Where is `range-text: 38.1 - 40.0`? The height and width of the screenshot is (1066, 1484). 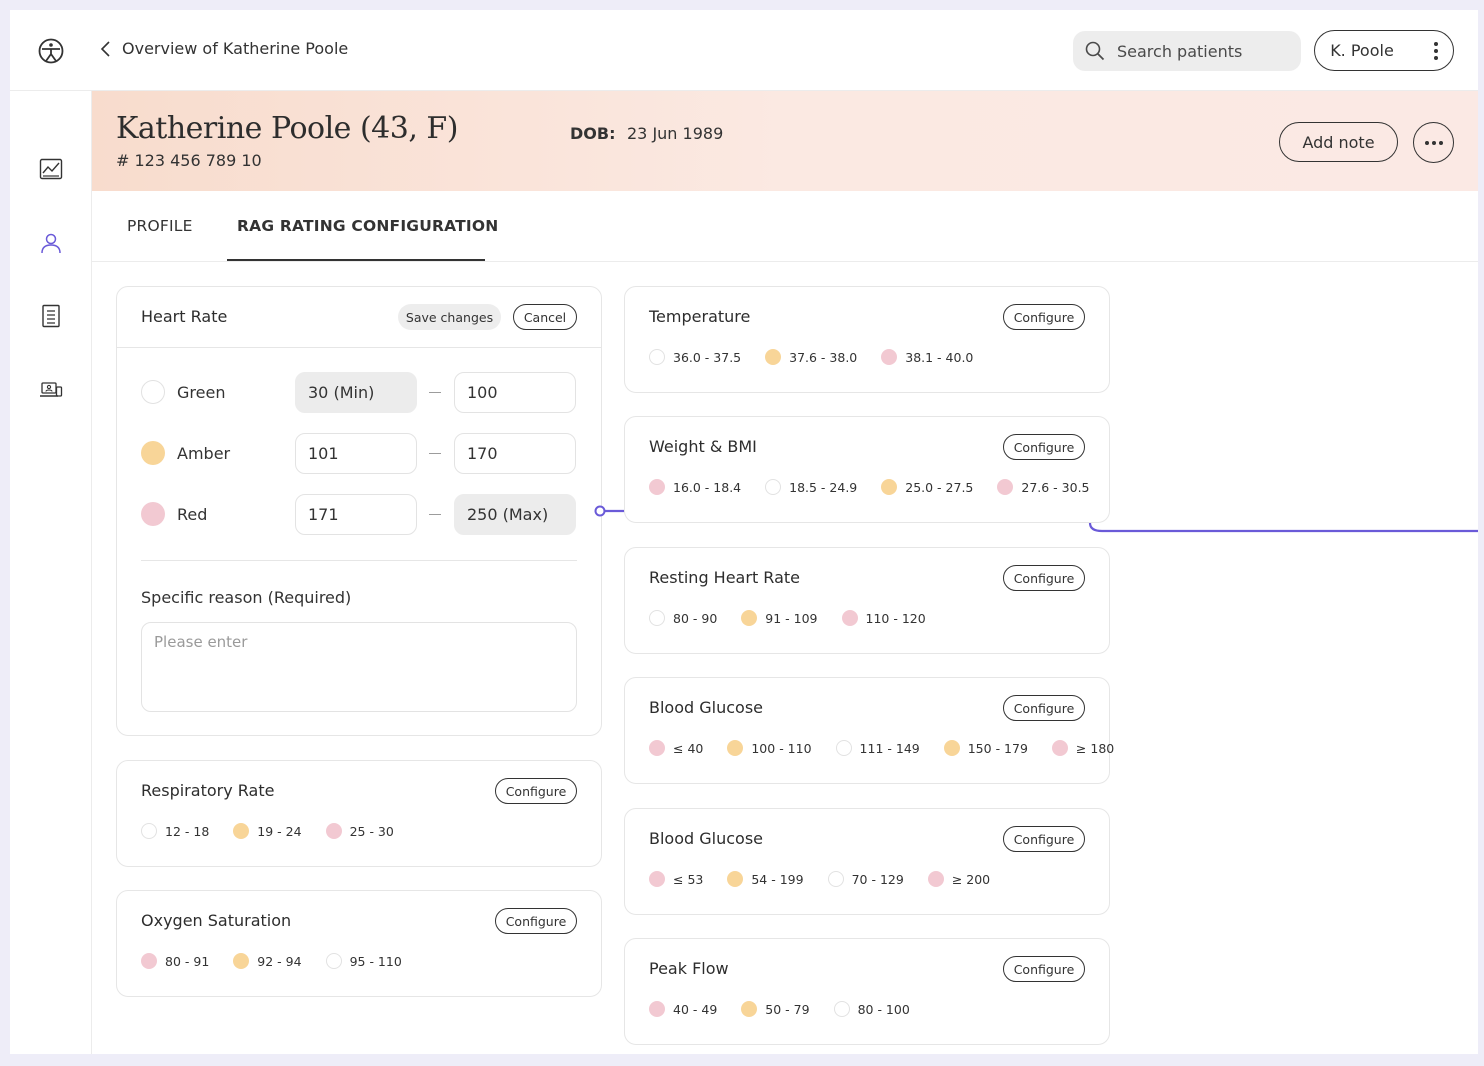
range-text: 38.1 - 40.0 is located at coordinates (939, 357).